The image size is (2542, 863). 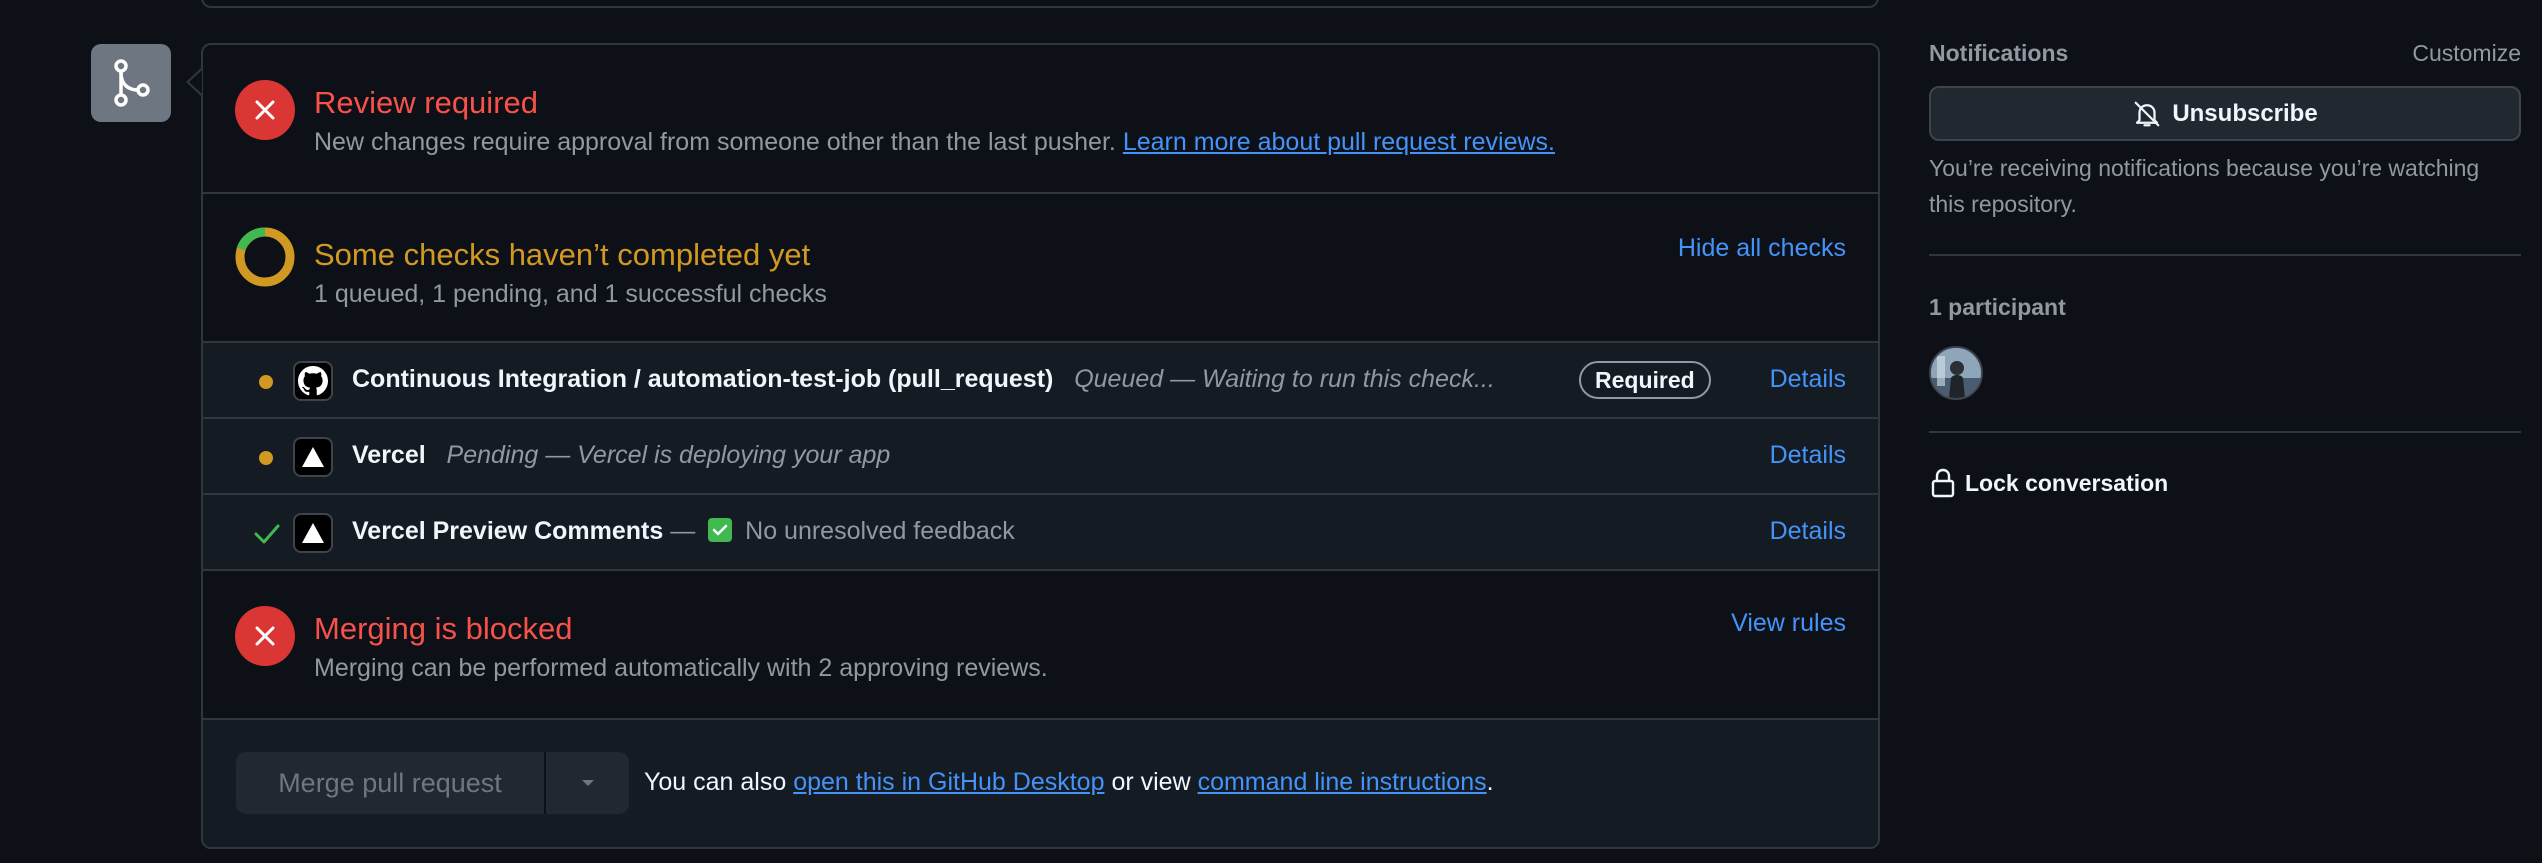 I want to click on customize-link: Customize, so click(x=2466, y=53).